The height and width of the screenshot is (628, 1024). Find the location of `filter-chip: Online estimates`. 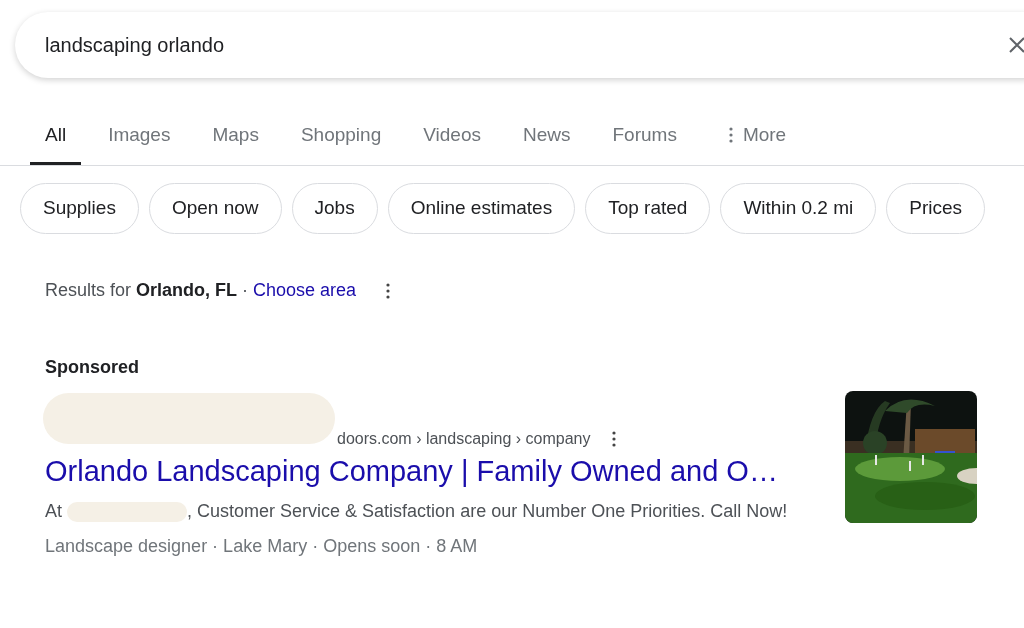

filter-chip: Online estimates is located at coordinates (481, 208).